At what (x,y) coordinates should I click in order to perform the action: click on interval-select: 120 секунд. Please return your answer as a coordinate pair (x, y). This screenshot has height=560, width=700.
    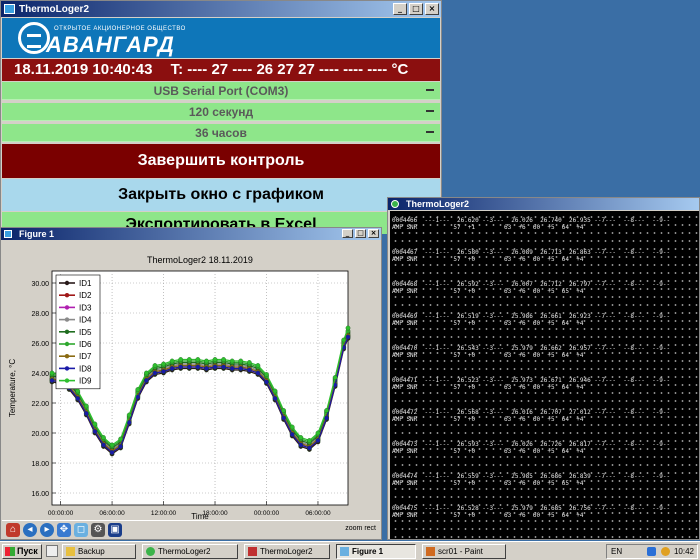
    Looking at the image, I should click on (221, 112).